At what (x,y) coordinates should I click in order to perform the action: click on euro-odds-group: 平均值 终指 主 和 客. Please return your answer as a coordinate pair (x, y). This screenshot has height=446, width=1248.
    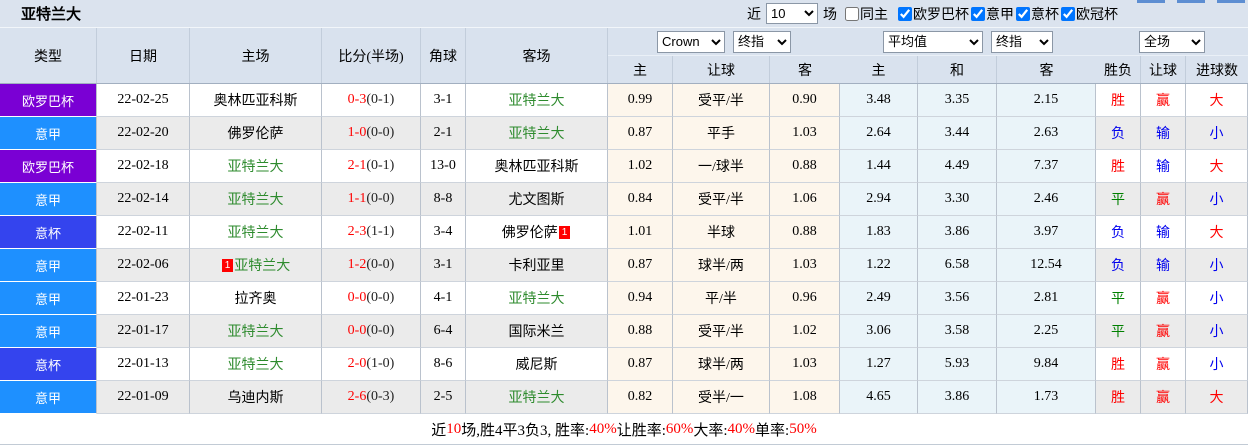
    Looking at the image, I should click on (968, 55).